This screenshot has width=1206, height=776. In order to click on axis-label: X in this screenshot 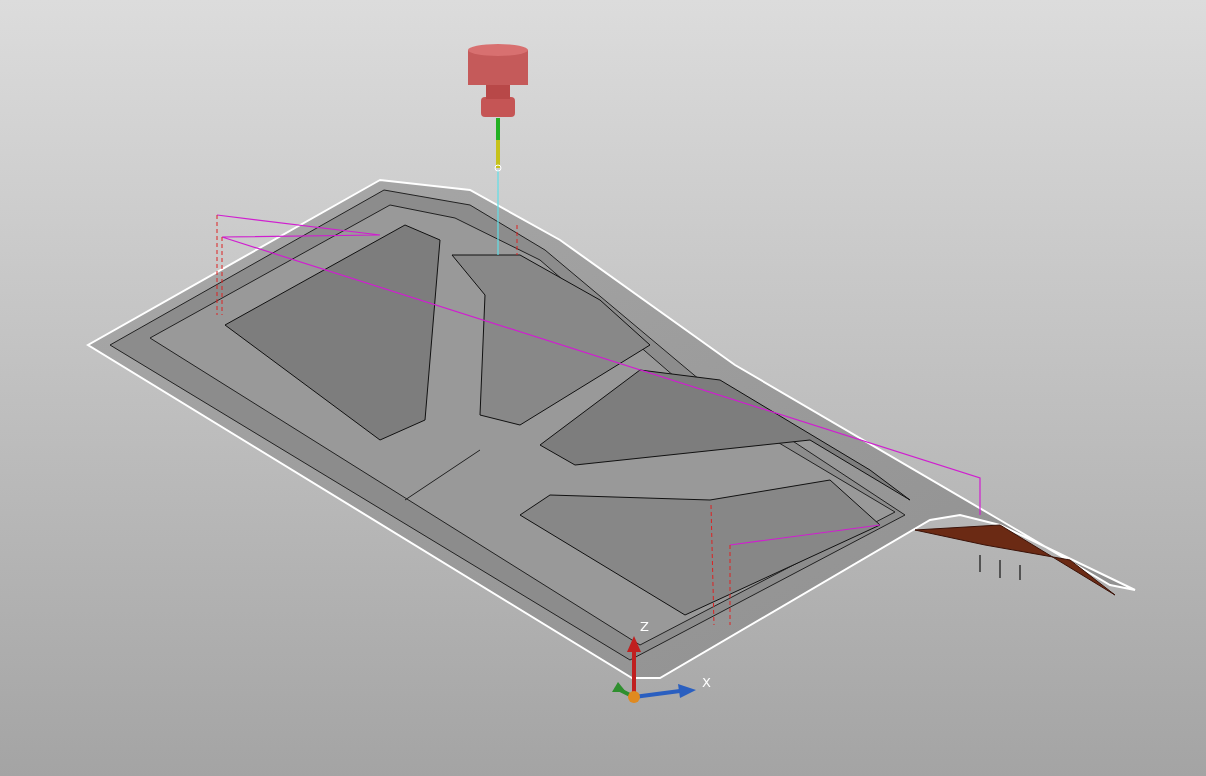, I will do `click(706, 682)`.